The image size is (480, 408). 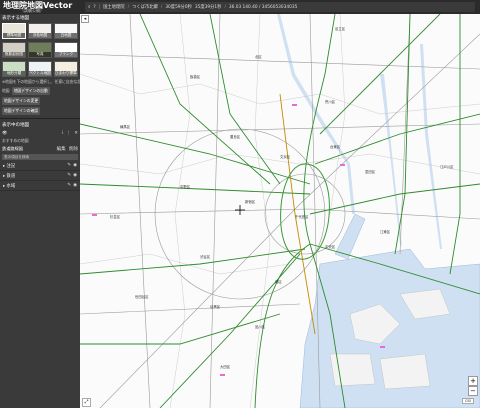 I want to click on map-label: 練馬区, so click(x=125, y=127).